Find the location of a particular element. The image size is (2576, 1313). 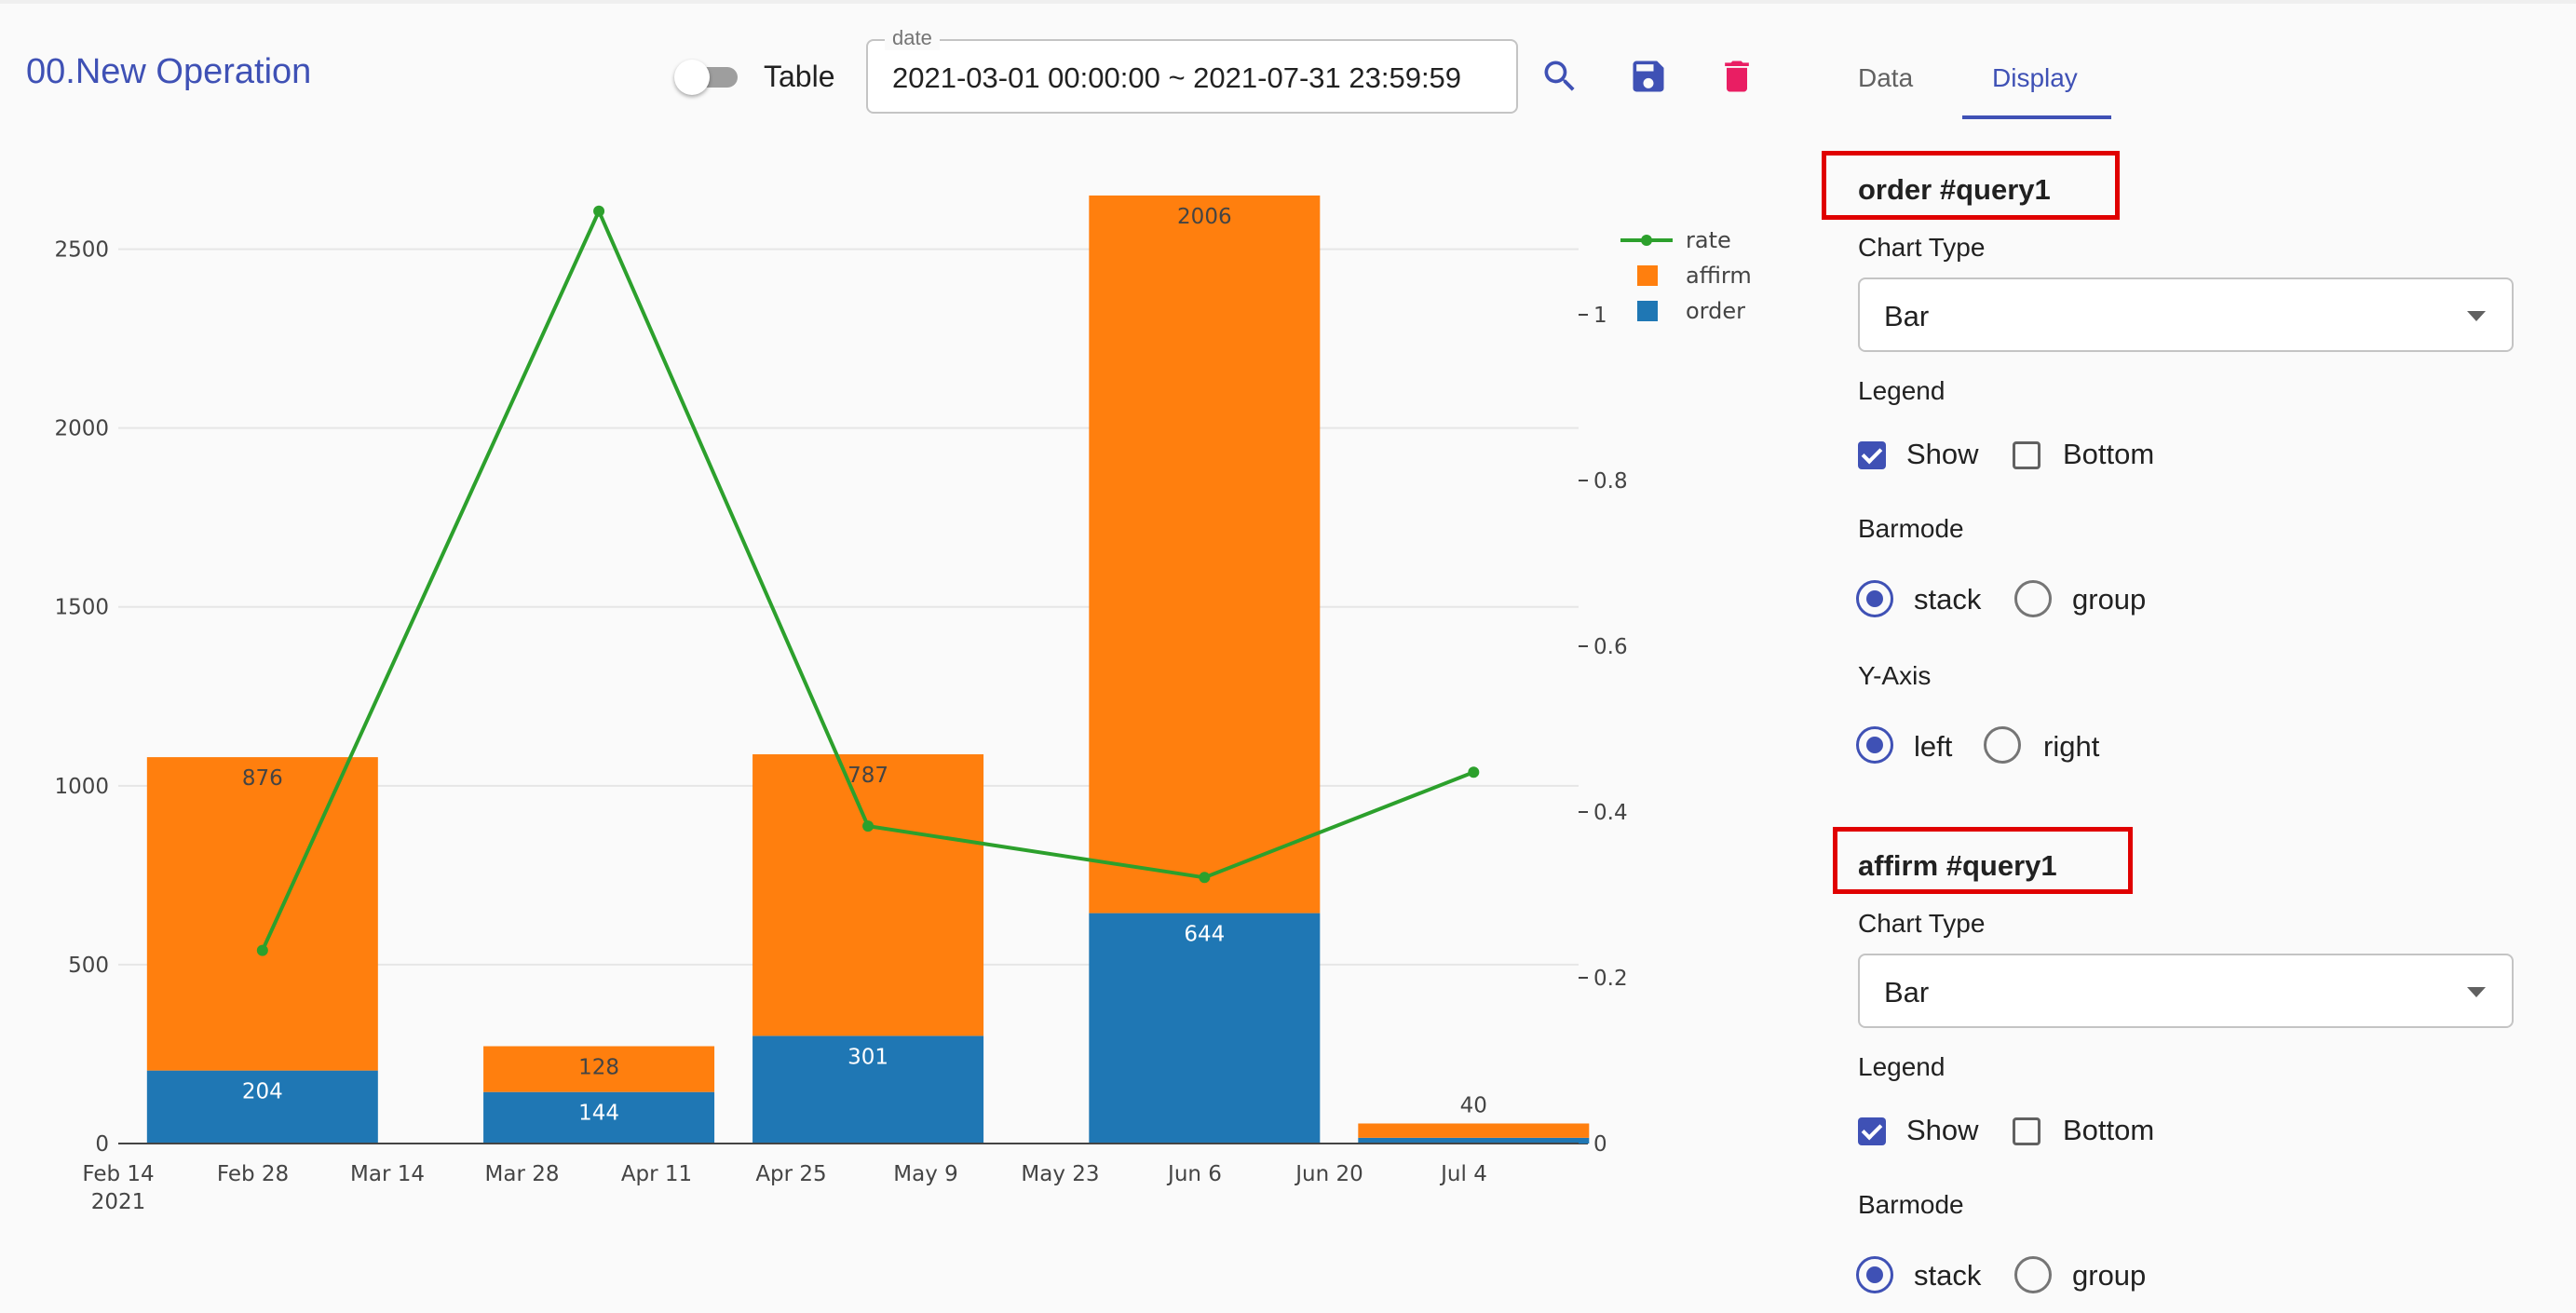

yaxis-left-radio is located at coordinates (1874, 745).